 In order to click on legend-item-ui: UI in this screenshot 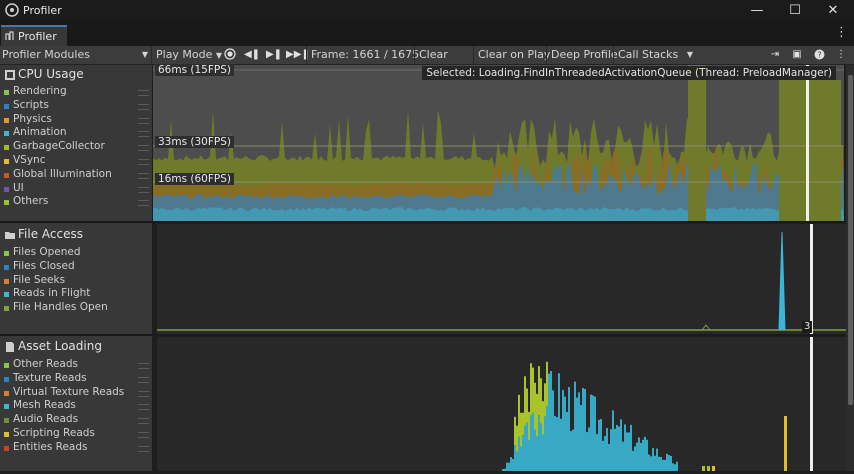, I will do `click(78, 188)`.